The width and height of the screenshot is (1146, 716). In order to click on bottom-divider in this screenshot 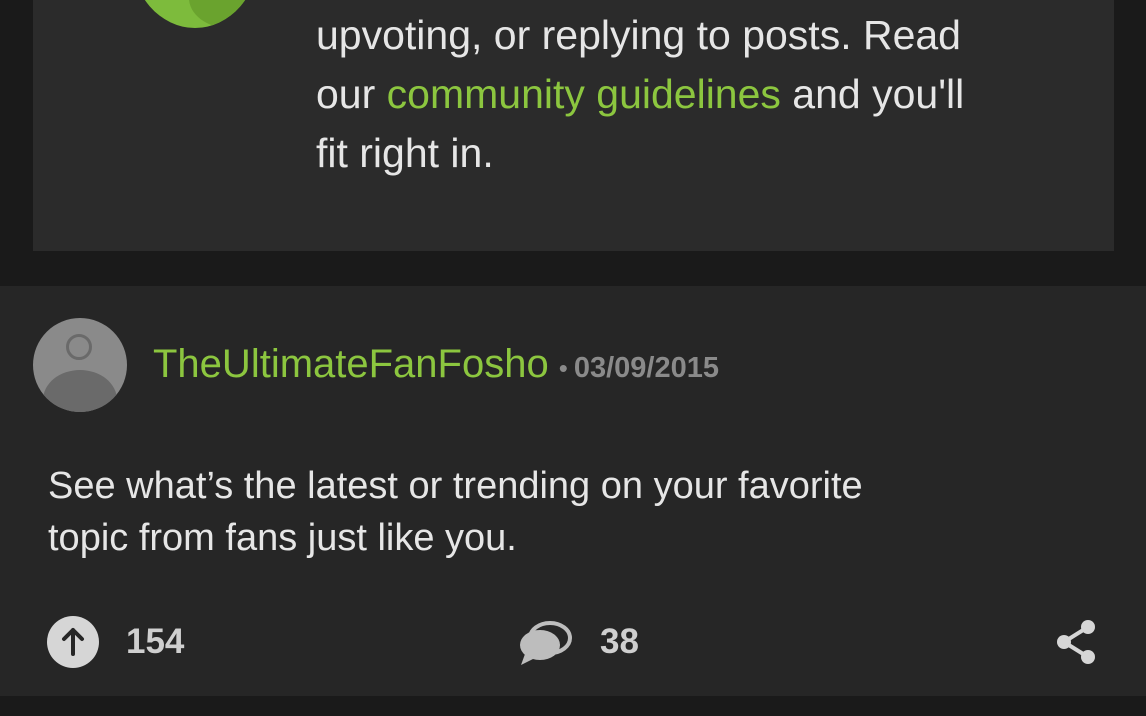, I will do `click(573, 706)`.